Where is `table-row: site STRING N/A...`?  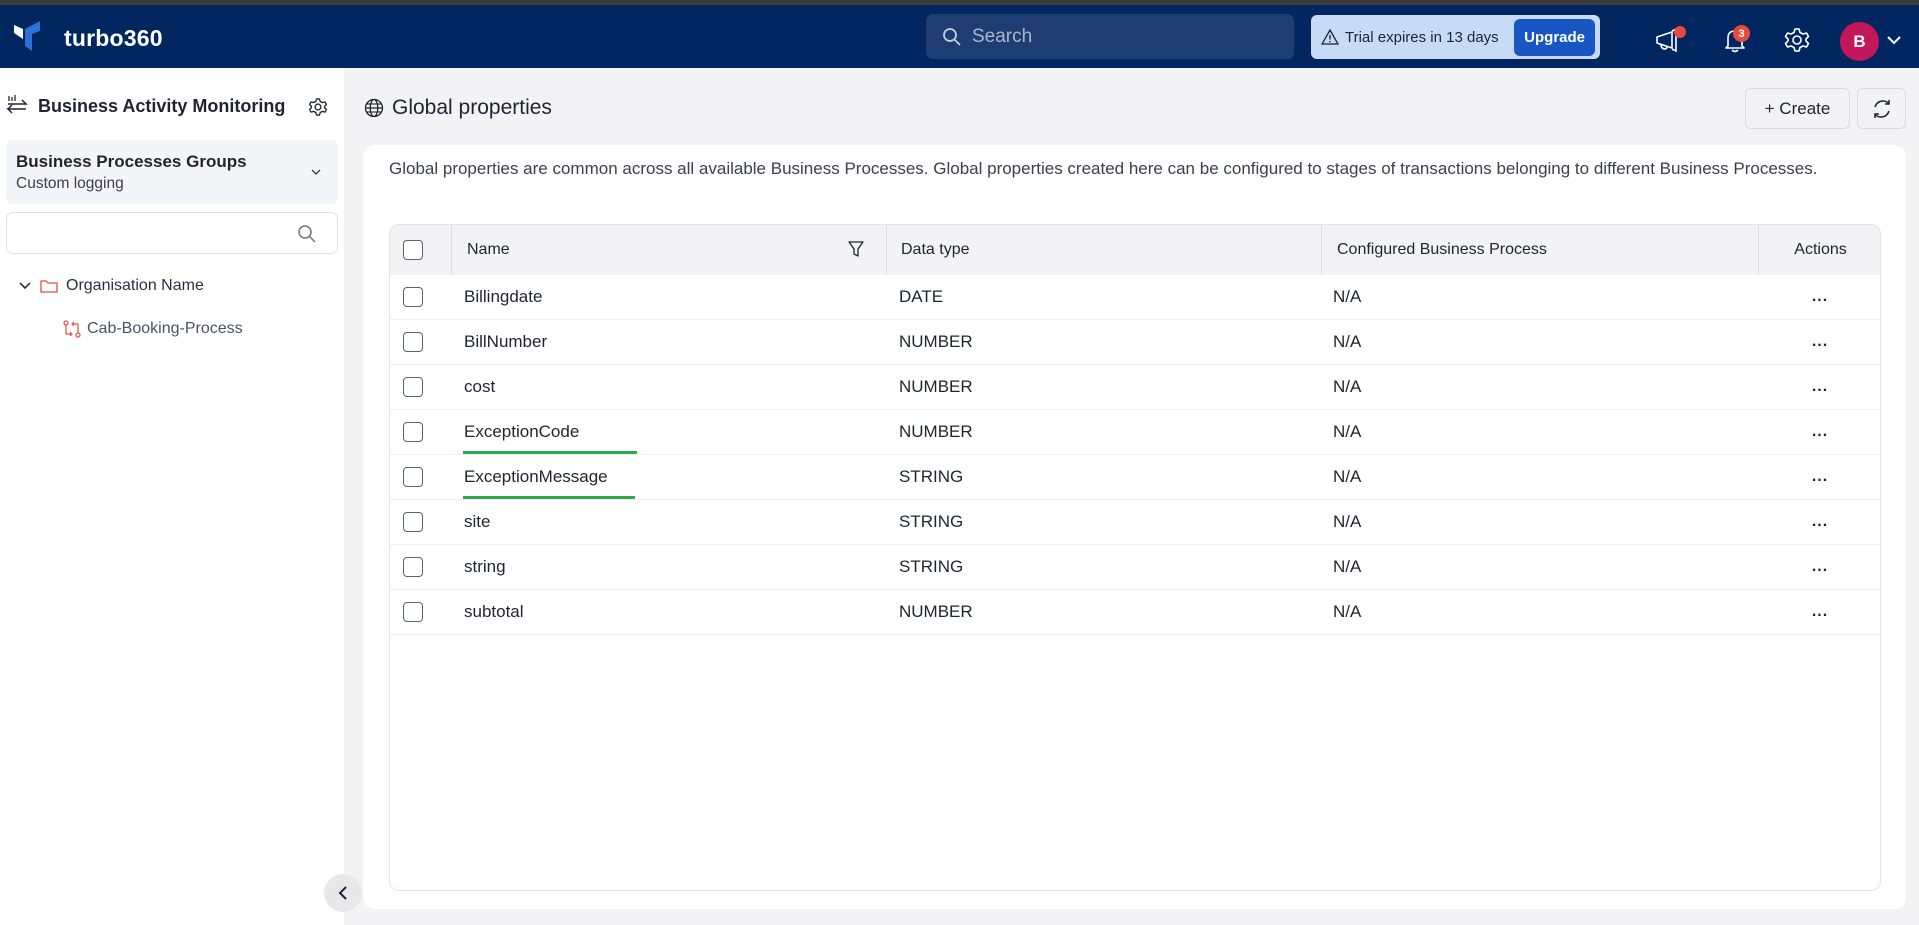 table-row: site STRING N/A... is located at coordinates (1135, 522).